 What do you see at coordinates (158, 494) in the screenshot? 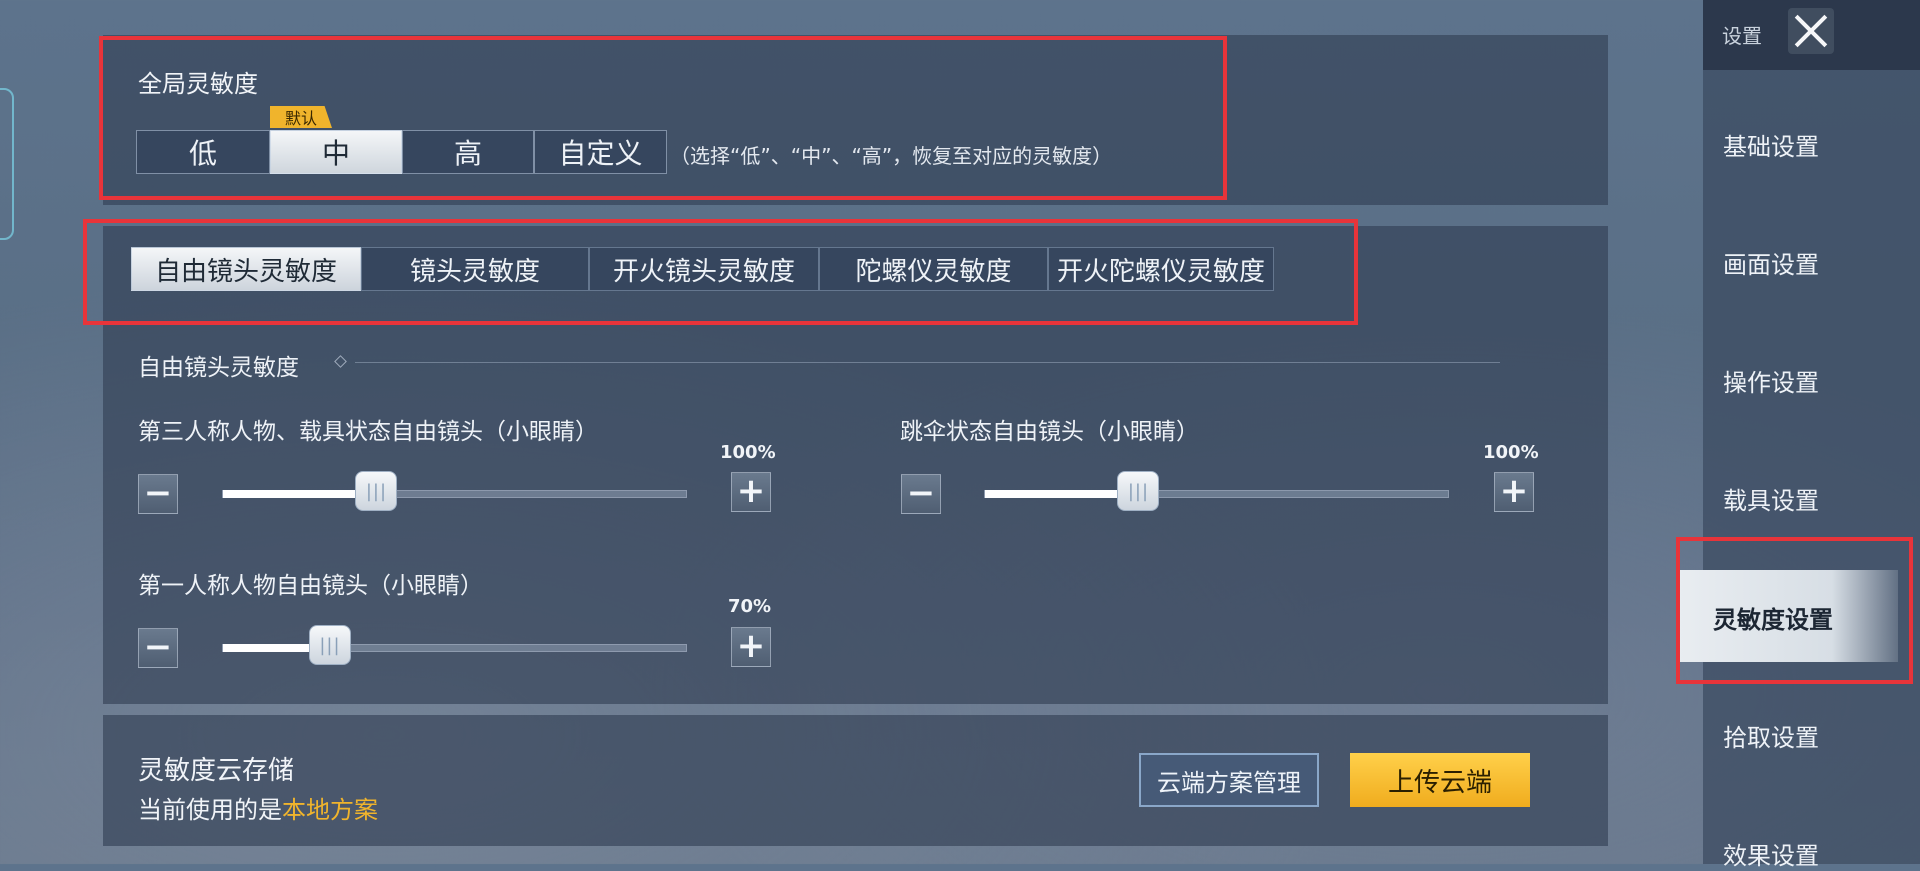
I see `slider-tpp-free-camera-minus-button: −` at bounding box center [158, 494].